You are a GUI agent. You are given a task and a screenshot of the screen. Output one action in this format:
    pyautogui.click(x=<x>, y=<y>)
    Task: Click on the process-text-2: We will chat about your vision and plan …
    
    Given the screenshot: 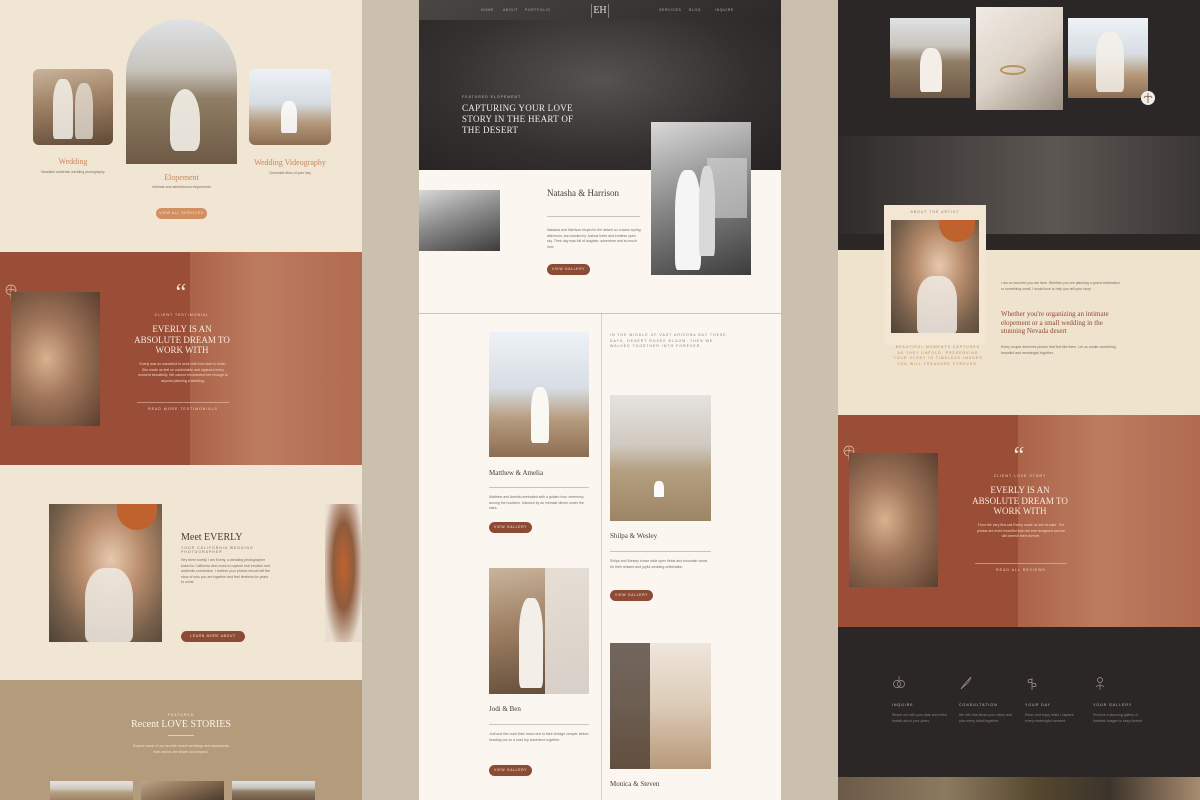 What is the action you would take?
    pyautogui.click(x=985, y=718)
    